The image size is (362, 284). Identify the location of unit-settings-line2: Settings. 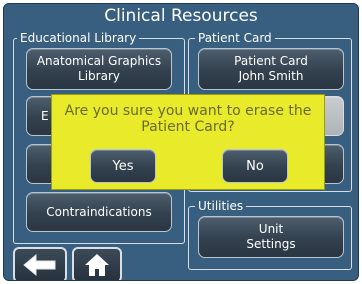
(271, 244).